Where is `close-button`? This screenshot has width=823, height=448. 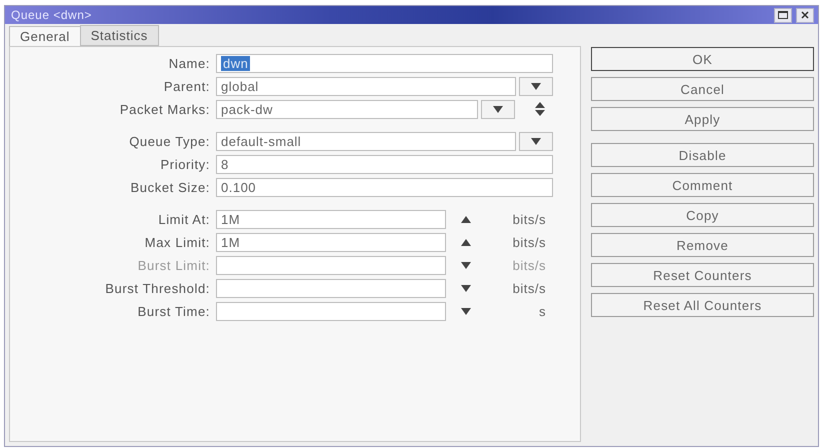 close-button is located at coordinates (805, 15).